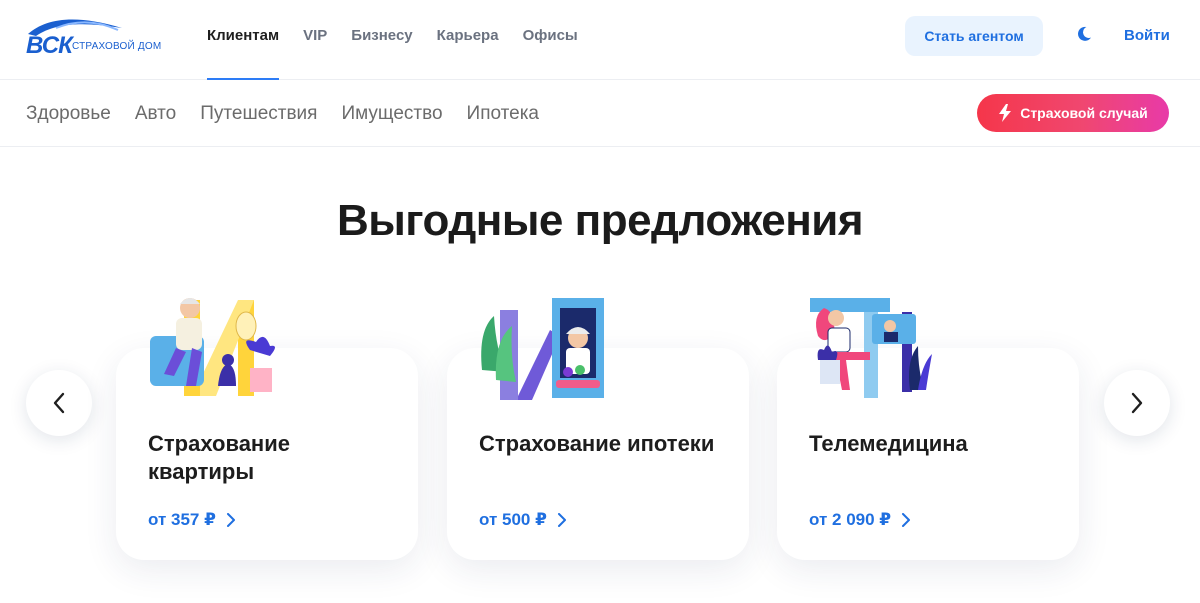 This screenshot has width=1200, height=603. I want to click on insurance-claim-label: Страховой случай, so click(1084, 113).